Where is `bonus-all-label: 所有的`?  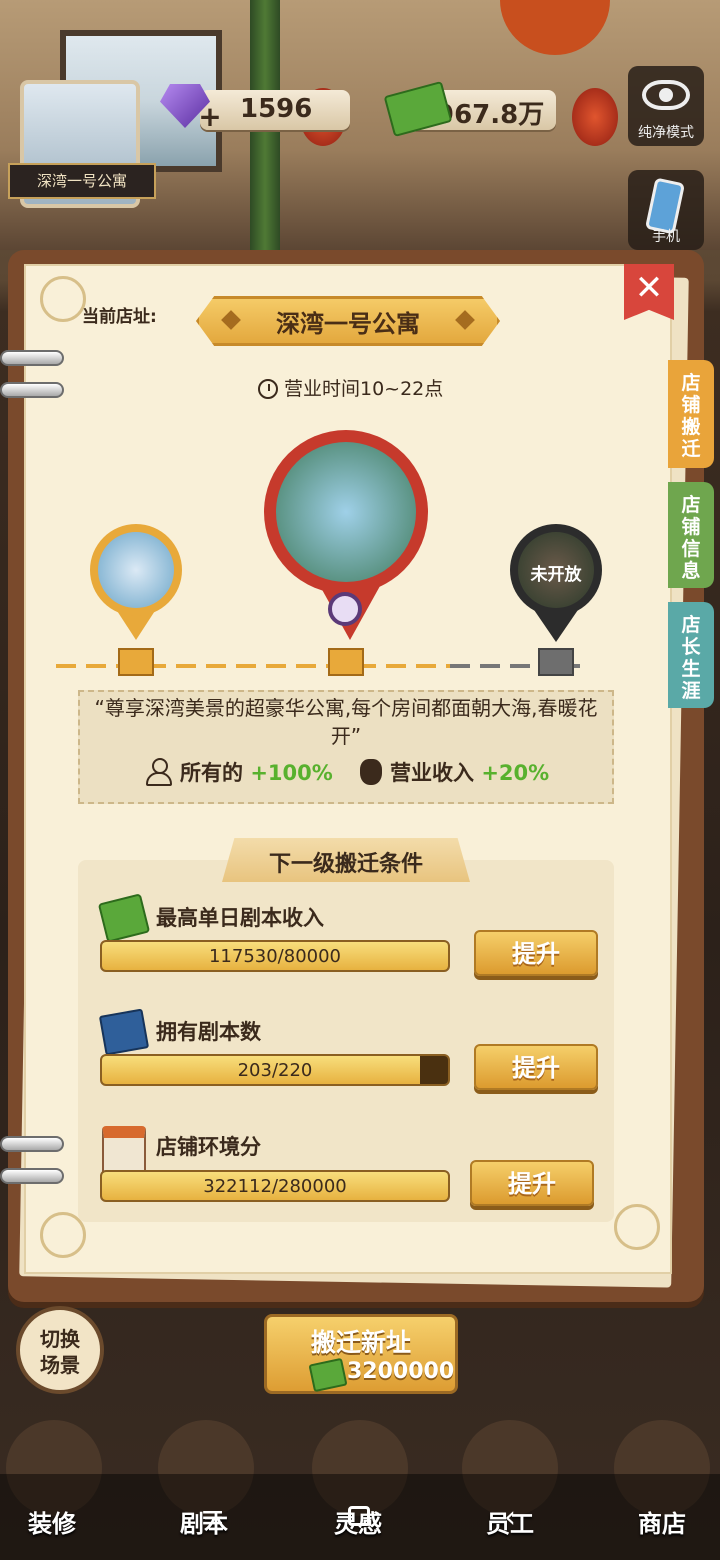
bonus-all-label: 所有的 is located at coordinates (211, 773).